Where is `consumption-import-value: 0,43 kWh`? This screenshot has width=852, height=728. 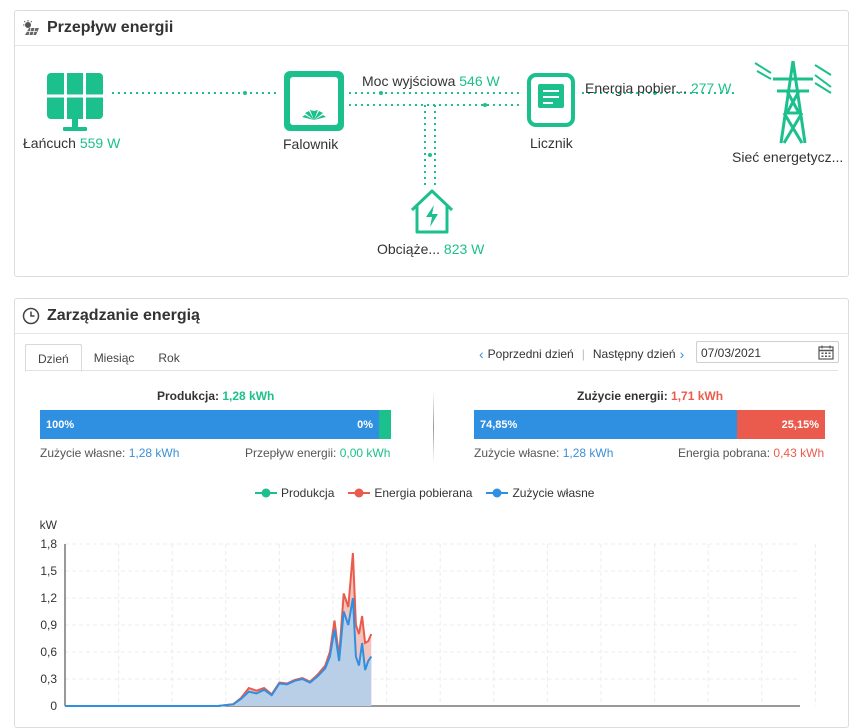
consumption-import-value: 0,43 kWh is located at coordinates (799, 453).